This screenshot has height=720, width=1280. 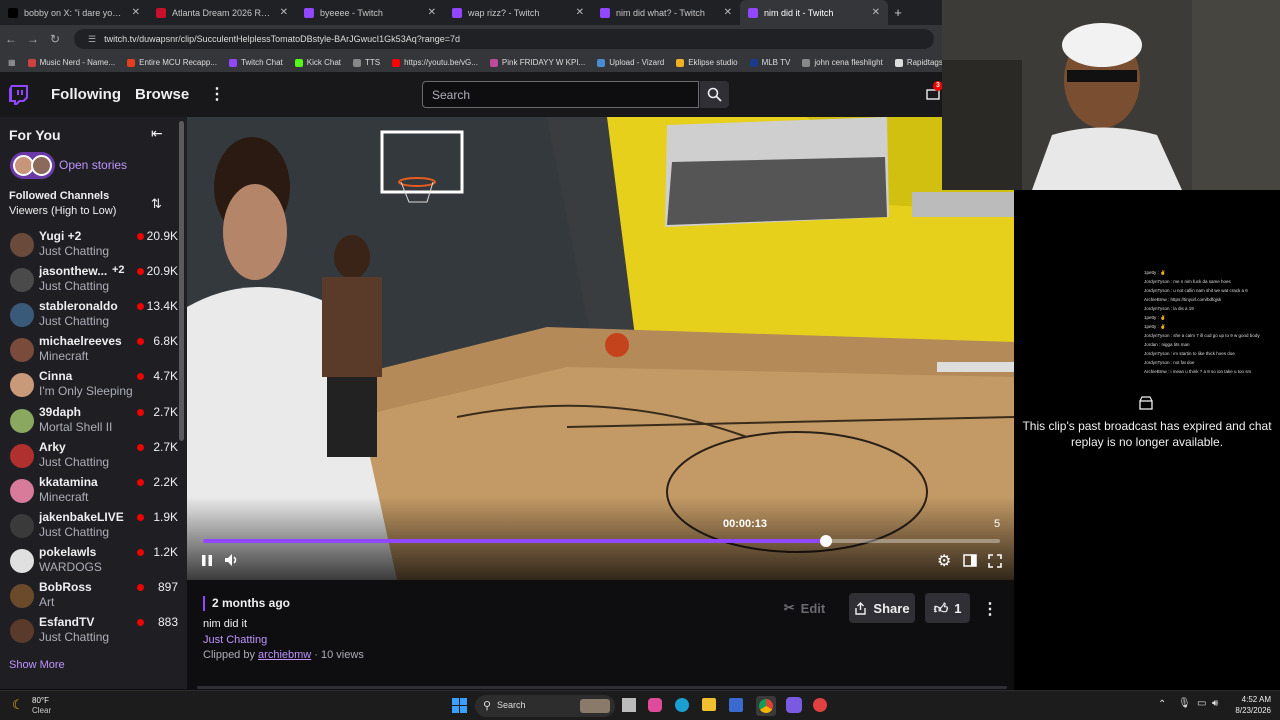 I want to click on clock-time: 4:52 AM, so click(x=1249, y=699).